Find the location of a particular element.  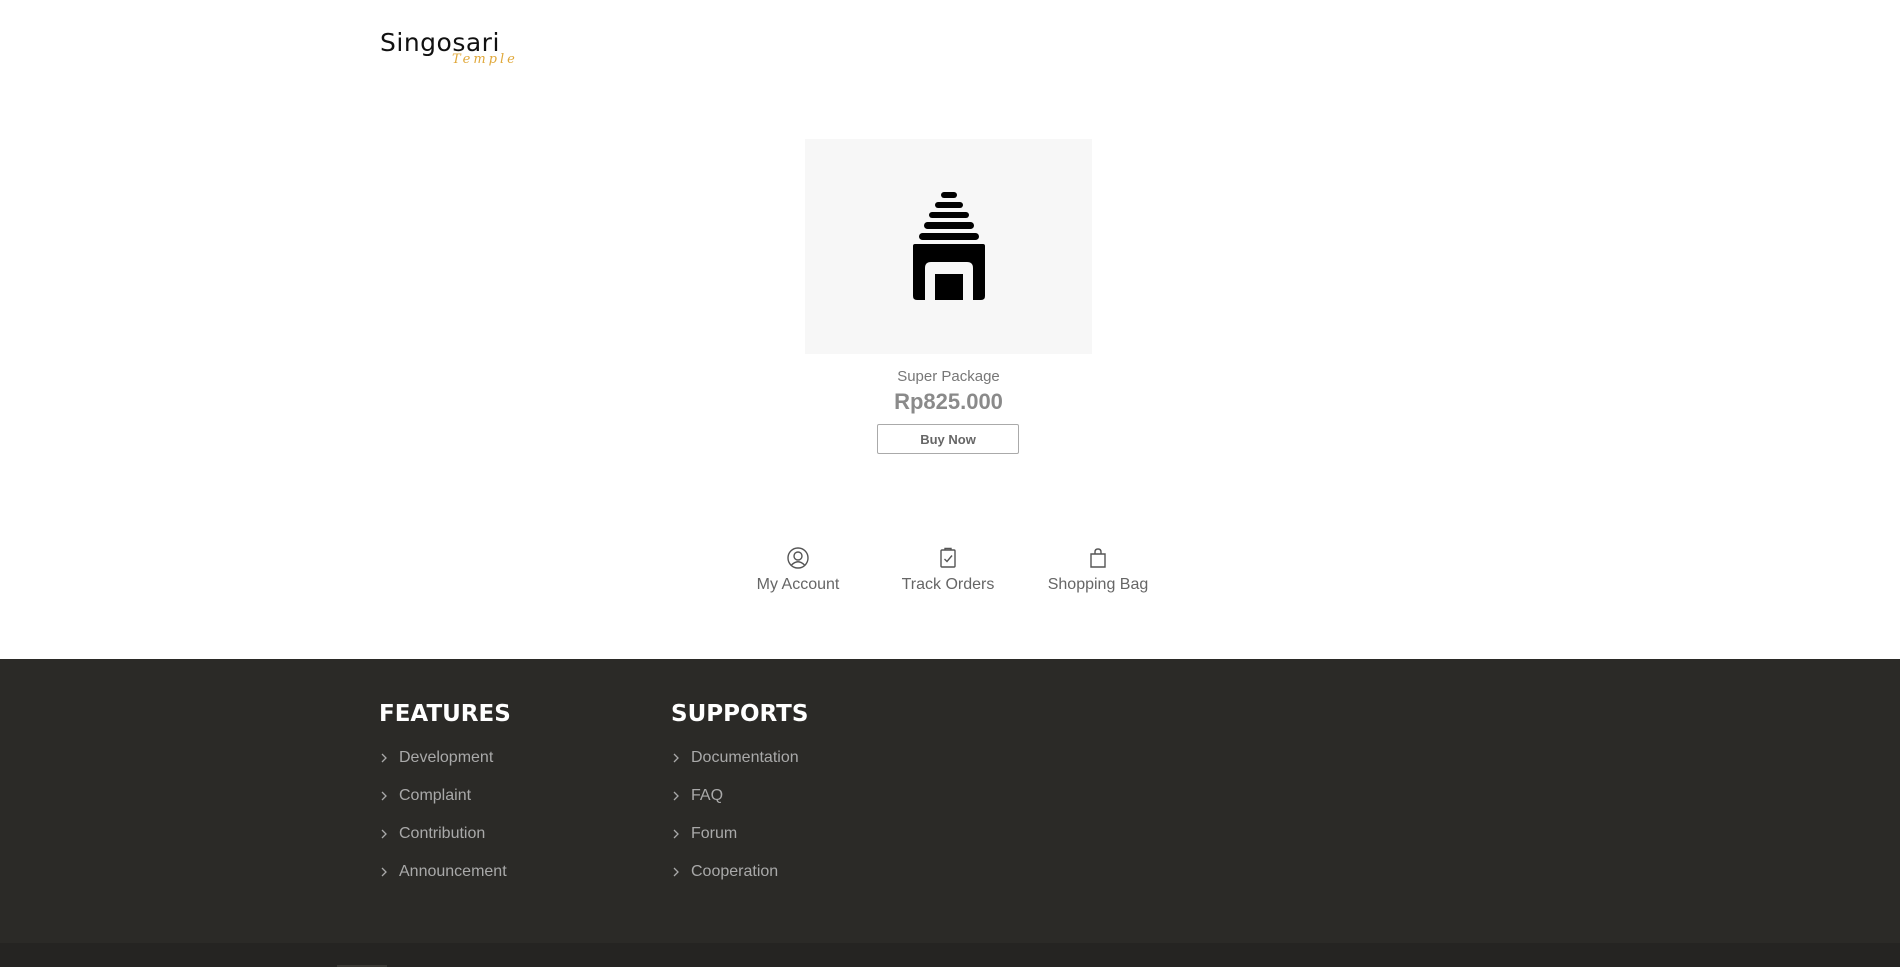

footer-link-announcement: Announcement is located at coordinates (445, 880).